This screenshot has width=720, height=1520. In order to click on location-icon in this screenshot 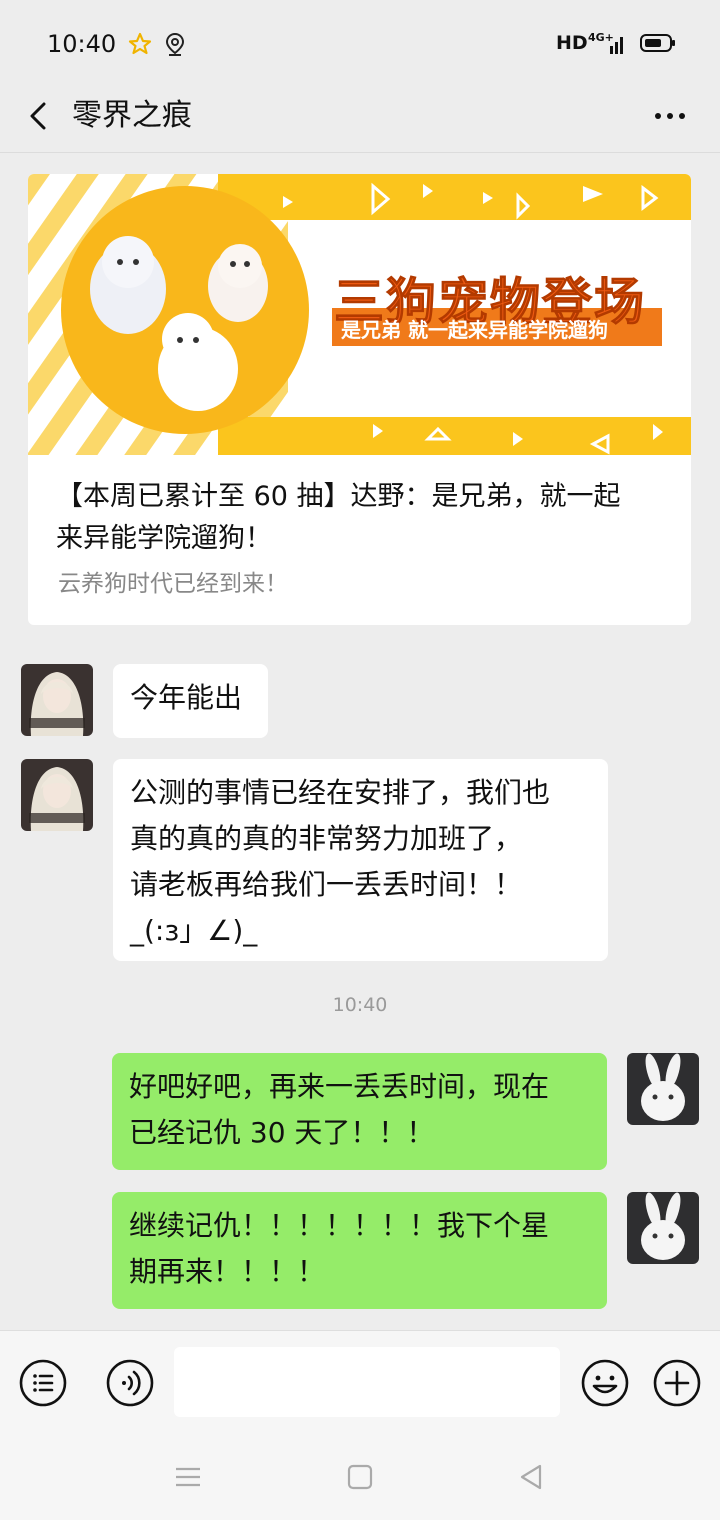, I will do `click(175, 44)`.